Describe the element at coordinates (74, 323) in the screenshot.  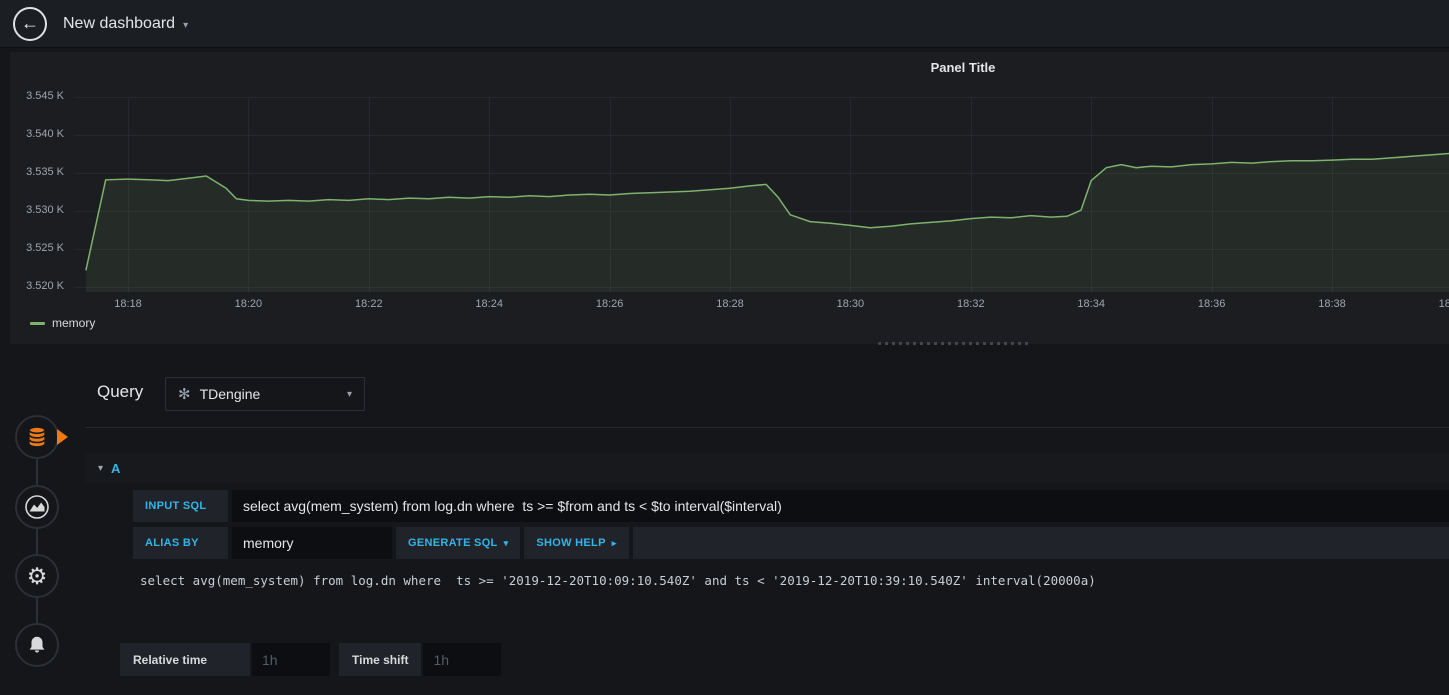
I see `legend-label: memory` at that location.